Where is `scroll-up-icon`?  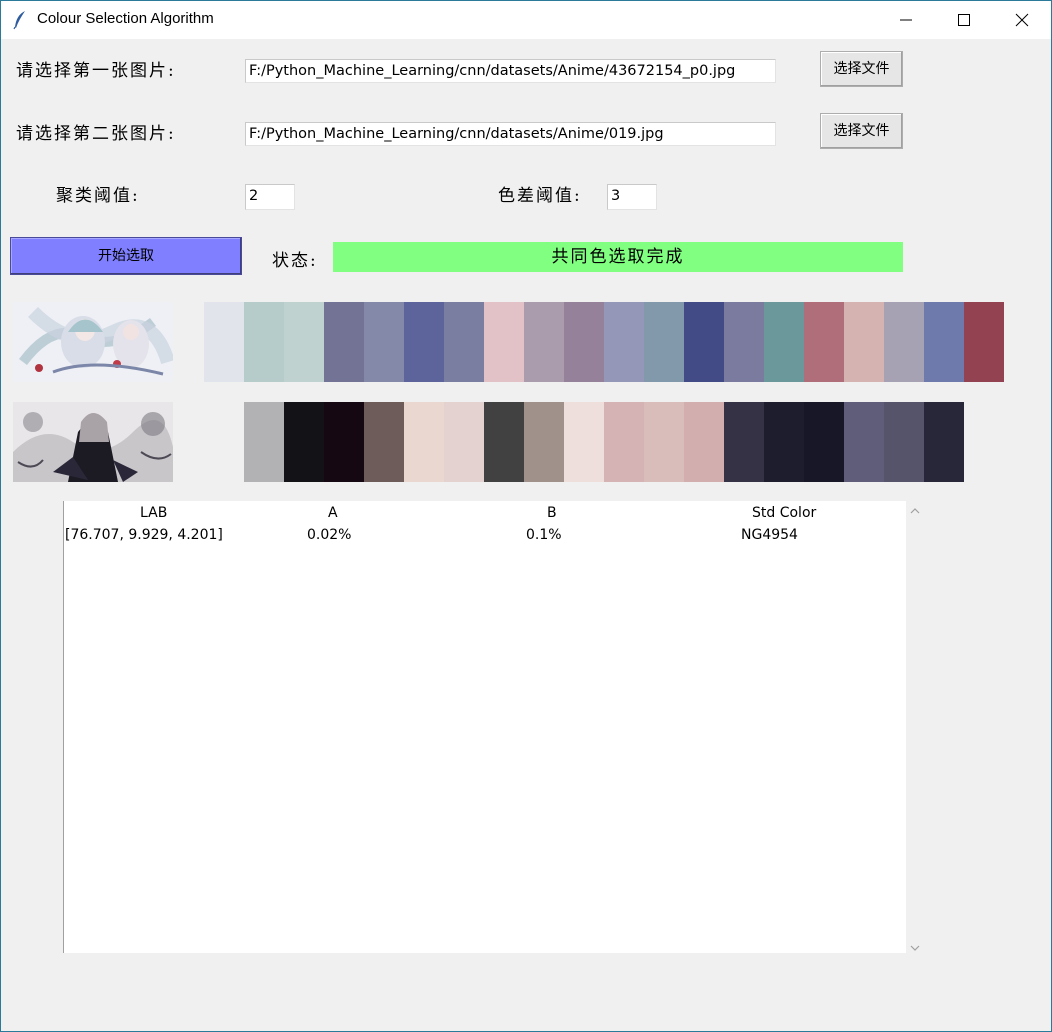
scroll-up-icon is located at coordinates (915, 511).